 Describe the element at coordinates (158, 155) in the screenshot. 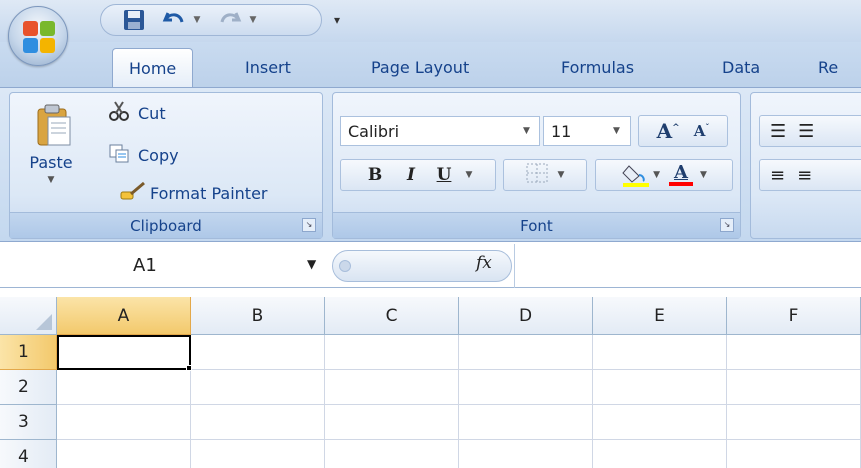

I see `copy-label: Copy` at that location.